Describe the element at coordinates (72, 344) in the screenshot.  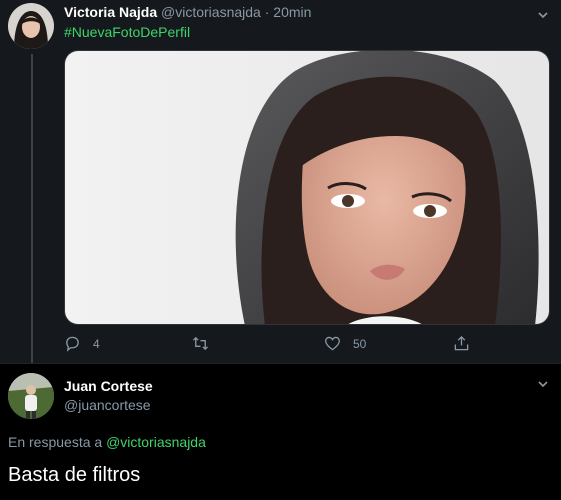
I see `reply-icon` at that location.